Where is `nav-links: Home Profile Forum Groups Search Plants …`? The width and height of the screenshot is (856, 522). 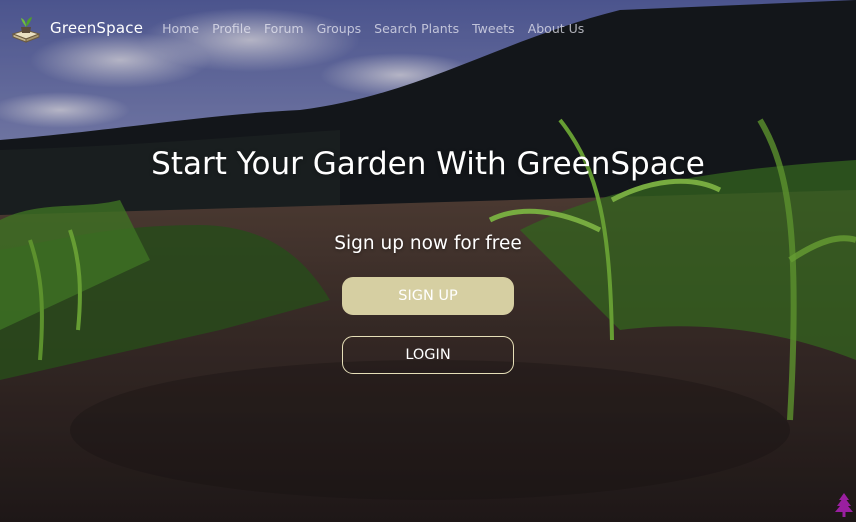
nav-links: Home Profile Forum Groups Search Plants … is located at coordinates (379, 28).